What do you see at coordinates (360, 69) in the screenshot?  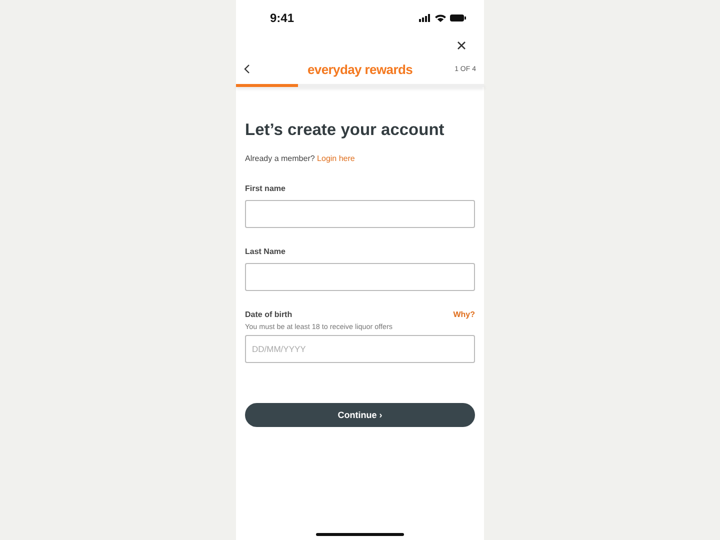 I see `brand-logo: everyday rewards` at bounding box center [360, 69].